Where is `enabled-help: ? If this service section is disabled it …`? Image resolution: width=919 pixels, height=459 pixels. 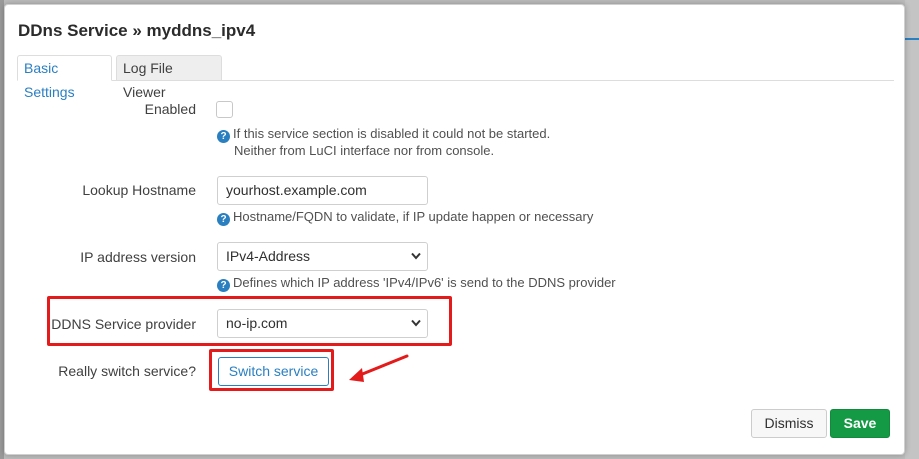
enabled-help: ? If this service section is disabled it … is located at coordinates (383, 142).